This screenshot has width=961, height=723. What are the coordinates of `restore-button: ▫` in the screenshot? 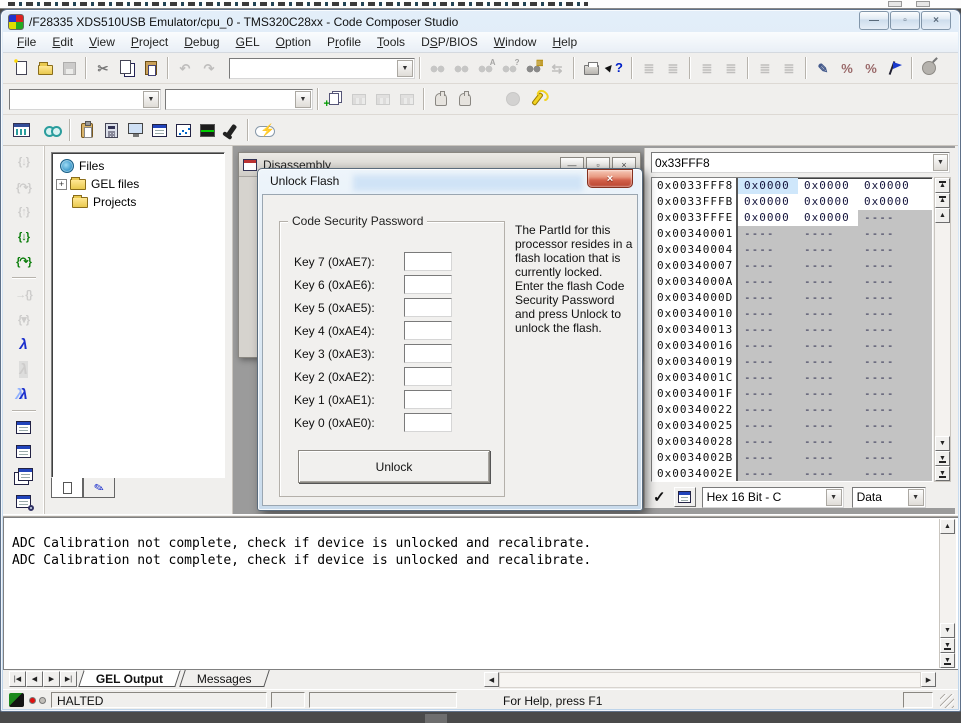 It's located at (905, 20).